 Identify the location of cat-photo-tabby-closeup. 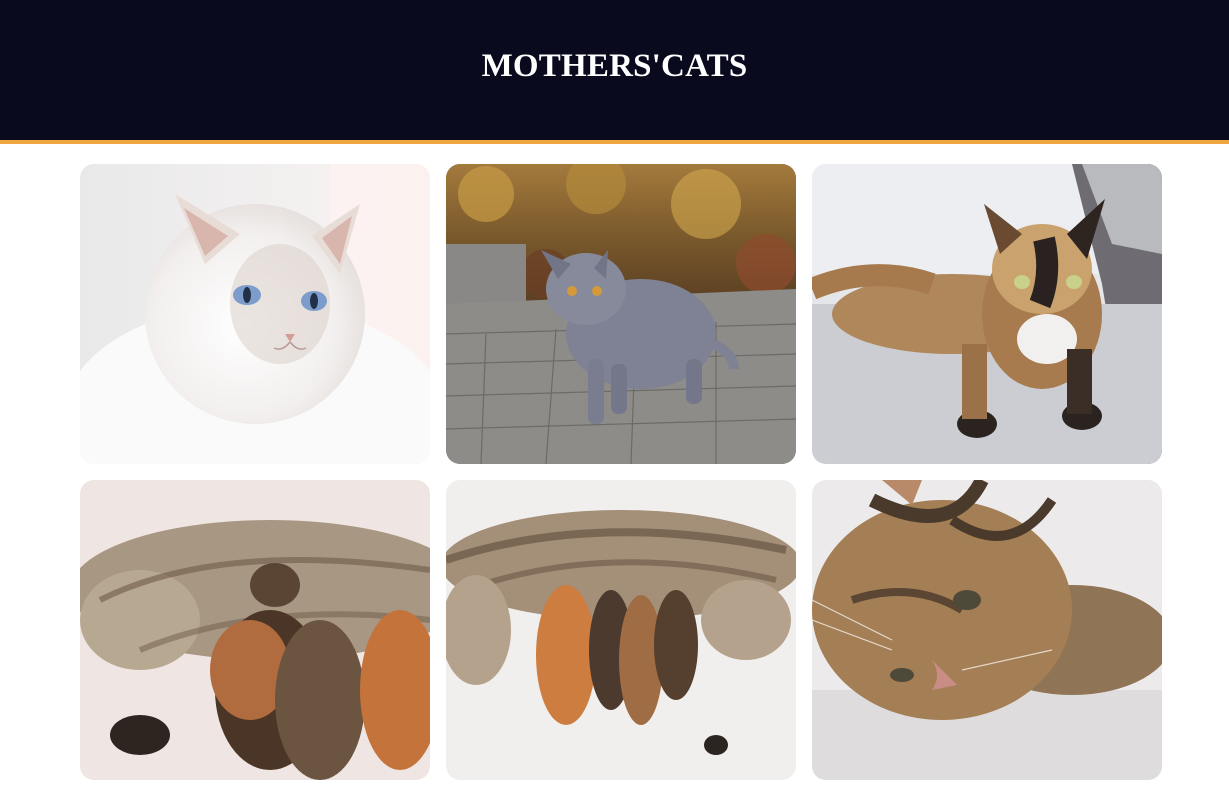
(987, 630).